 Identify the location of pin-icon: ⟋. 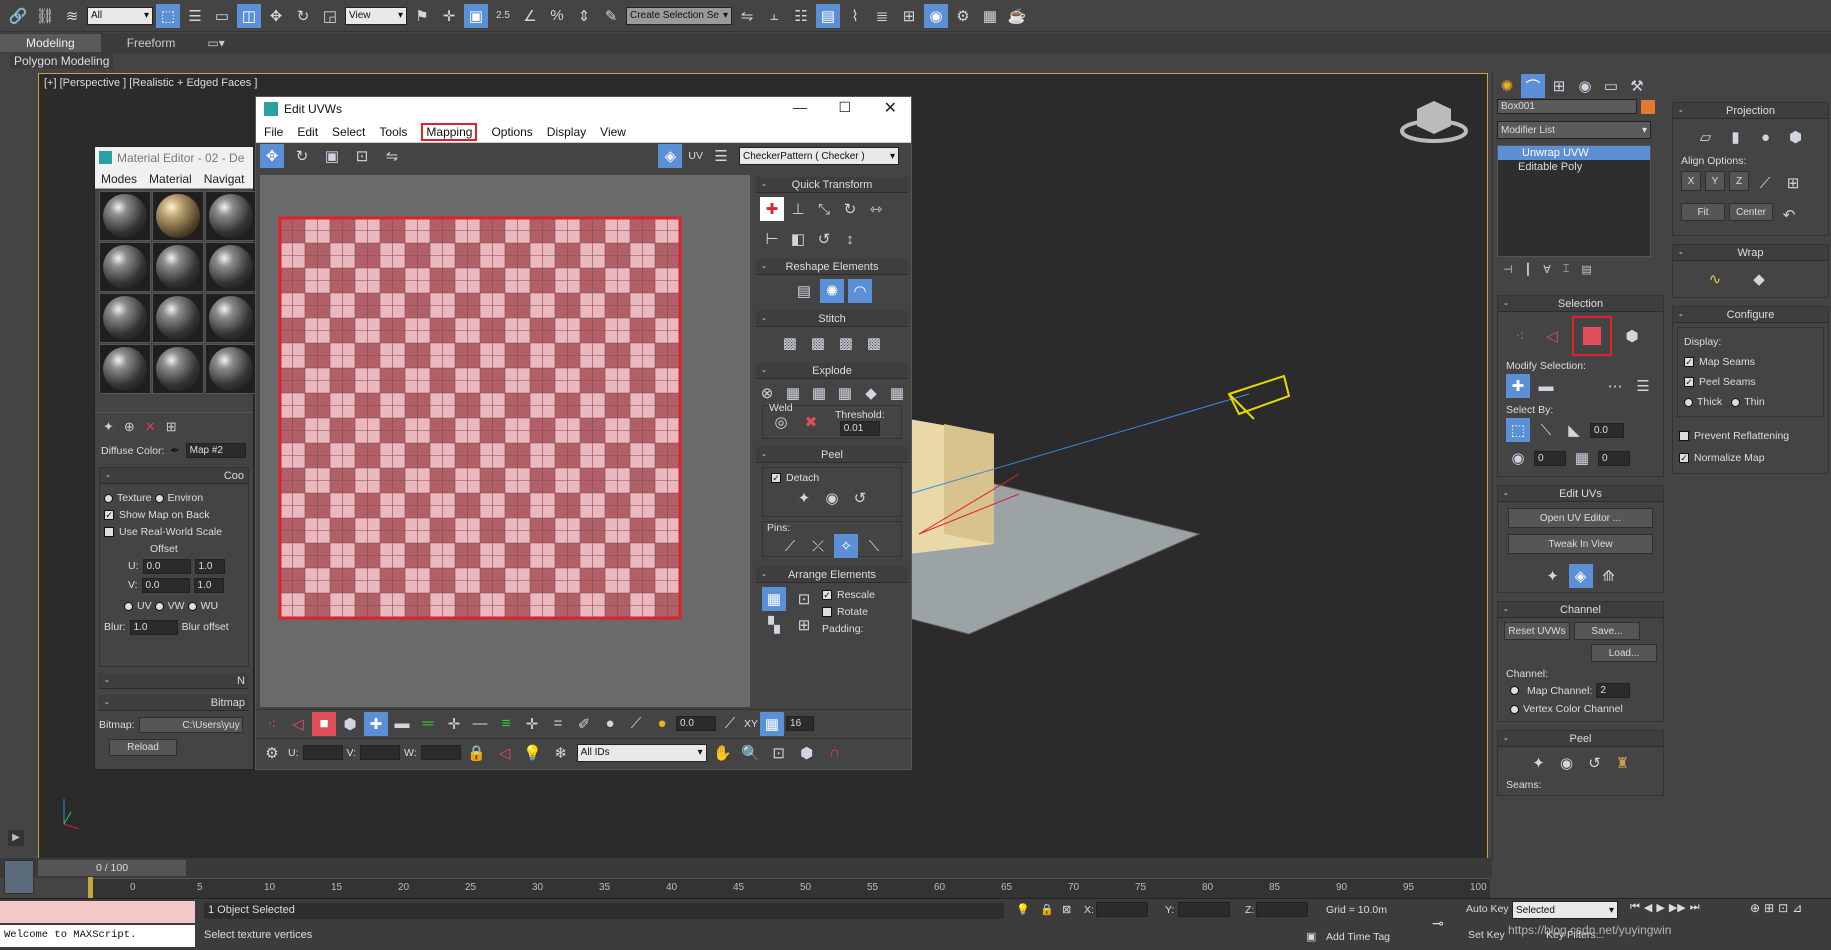
(790, 546).